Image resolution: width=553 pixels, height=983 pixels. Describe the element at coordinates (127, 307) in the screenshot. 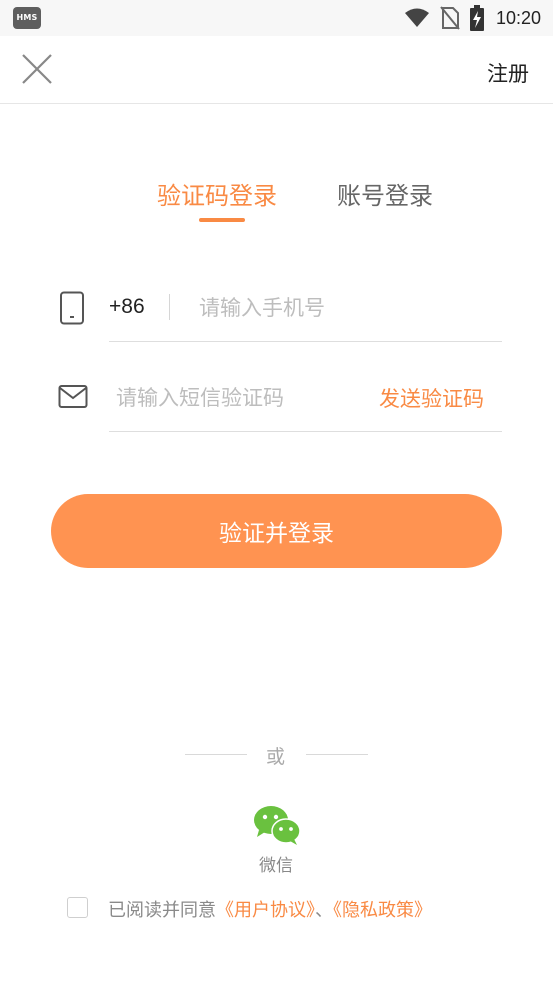

I see `country-code-selector: +86` at that location.